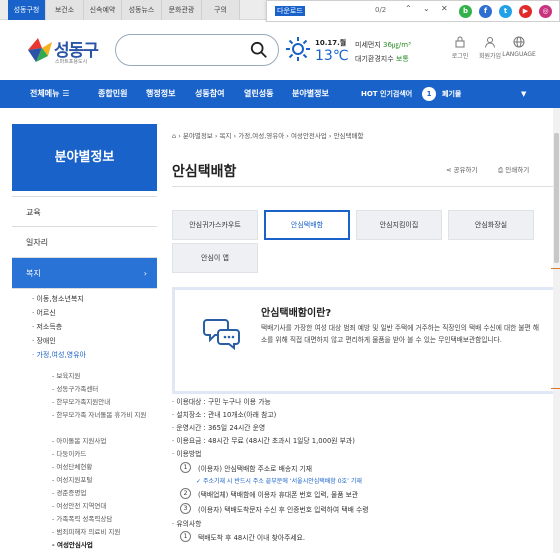  I want to click on sub-menu-item: · 이동,청소년복지, so click(58, 299).